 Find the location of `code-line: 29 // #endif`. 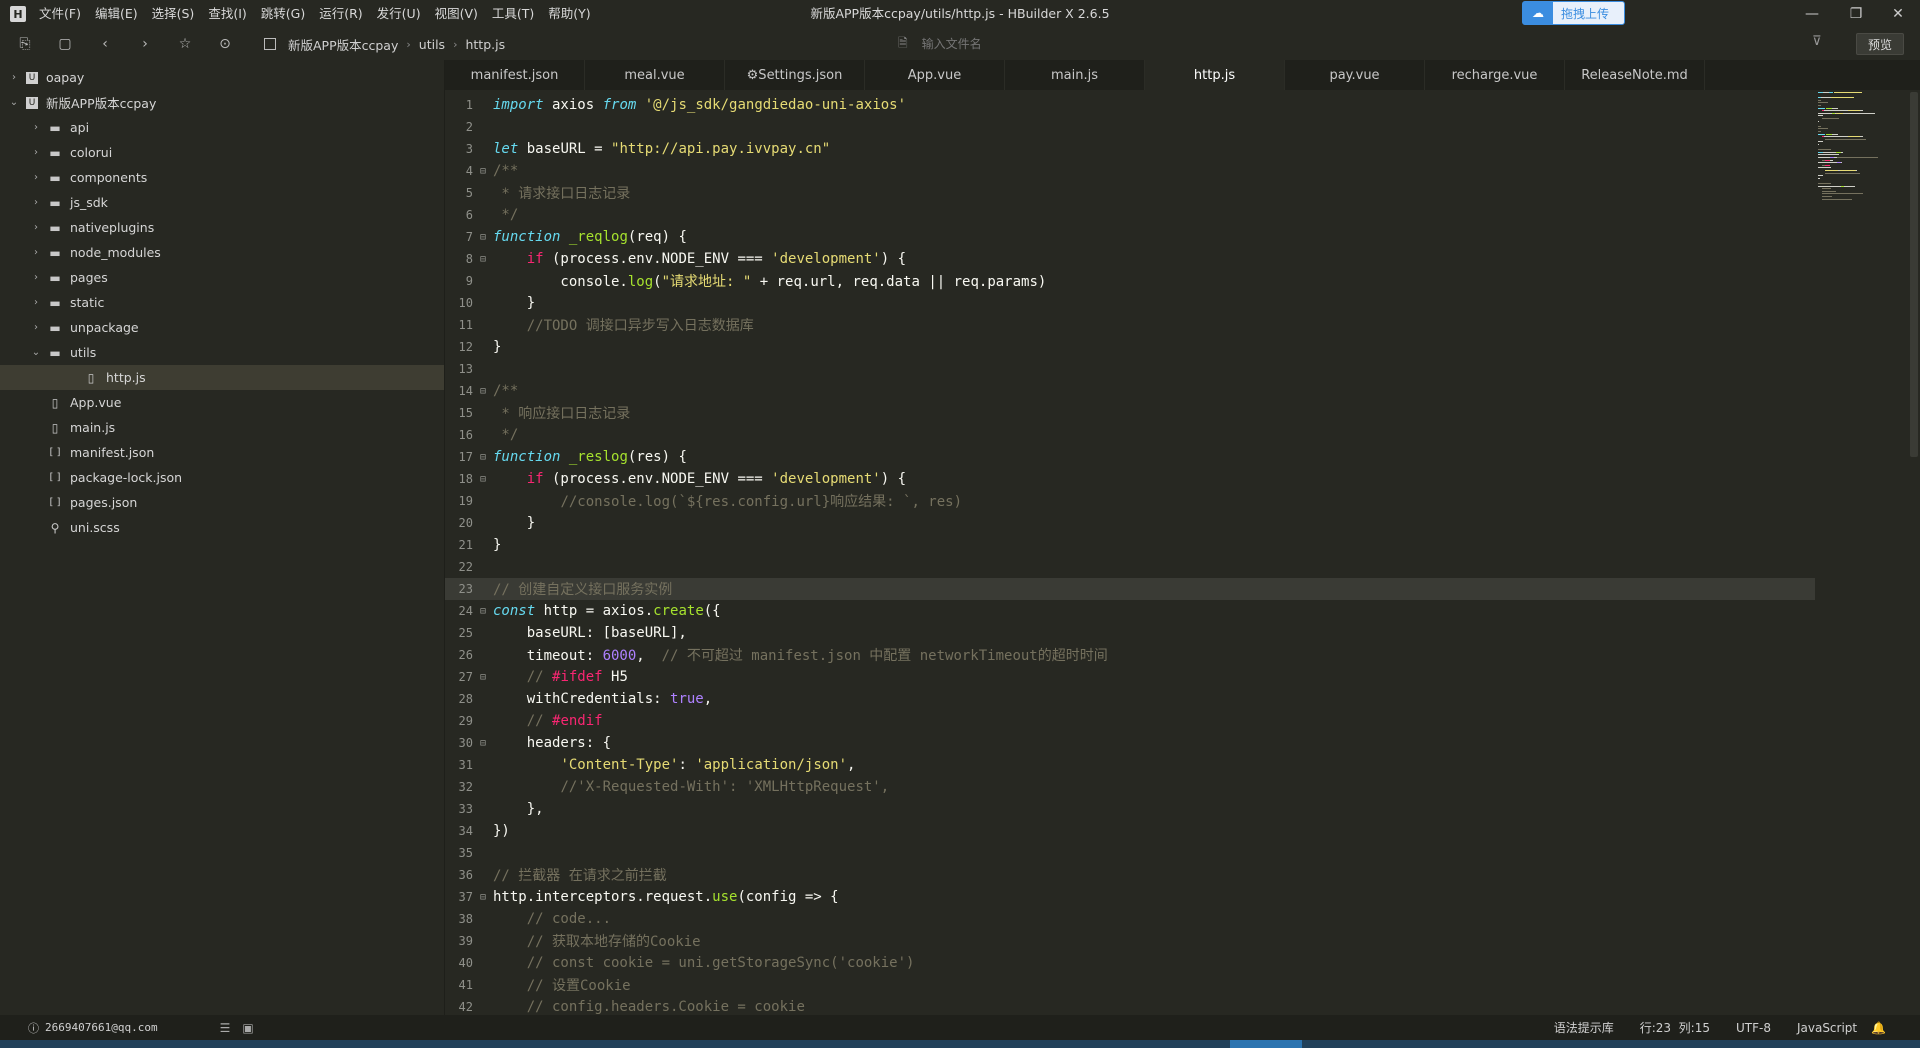

code-line: 29 // #endif is located at coordinates (1130, 721).